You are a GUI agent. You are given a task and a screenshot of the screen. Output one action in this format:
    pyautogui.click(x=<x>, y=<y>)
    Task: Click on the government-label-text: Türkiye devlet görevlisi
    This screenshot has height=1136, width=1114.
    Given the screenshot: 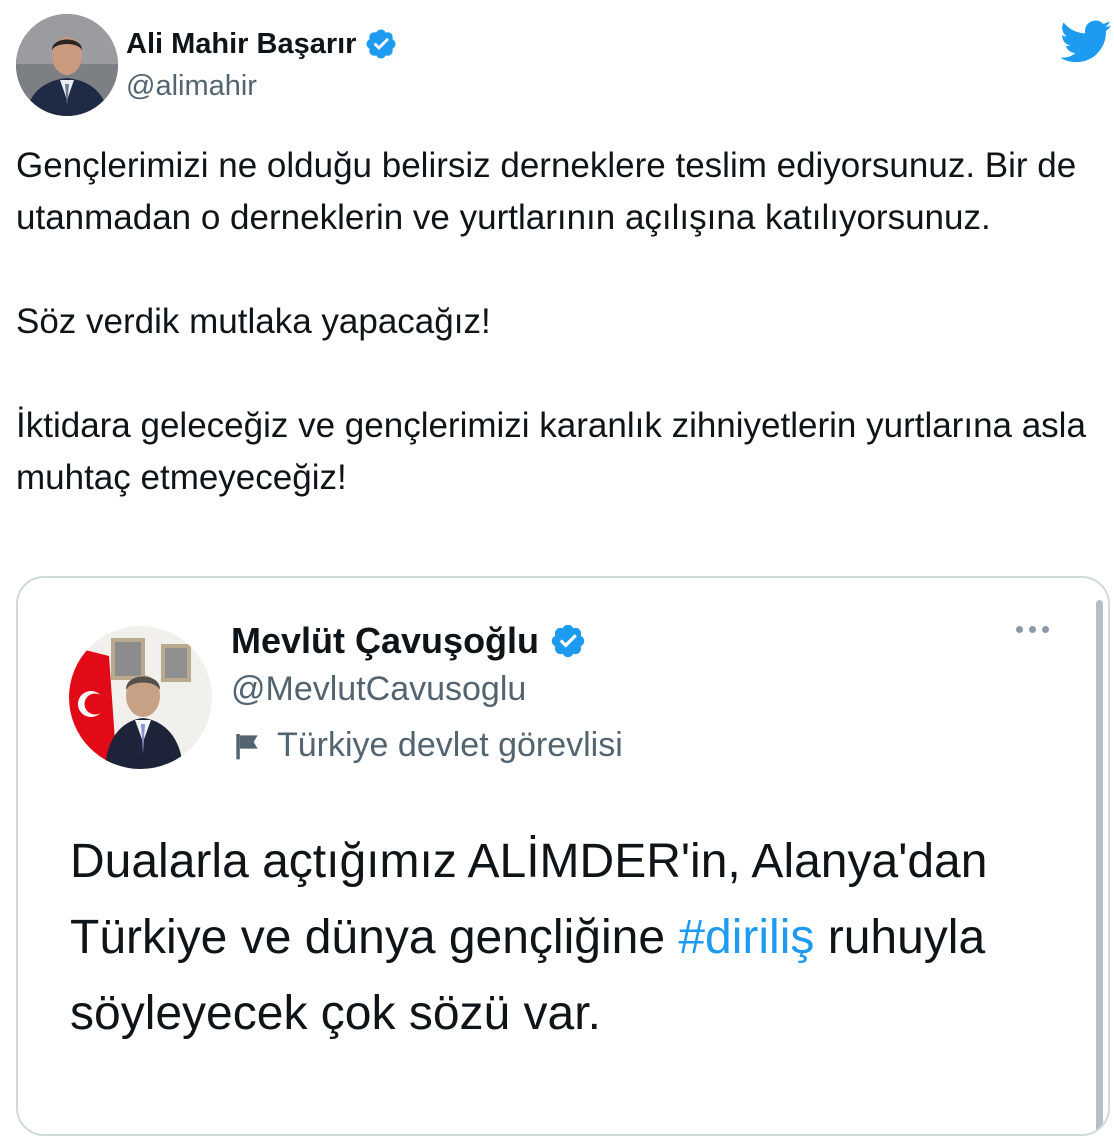 What is the action you would take?
    pyautogui.click(x=450, y=745)
    